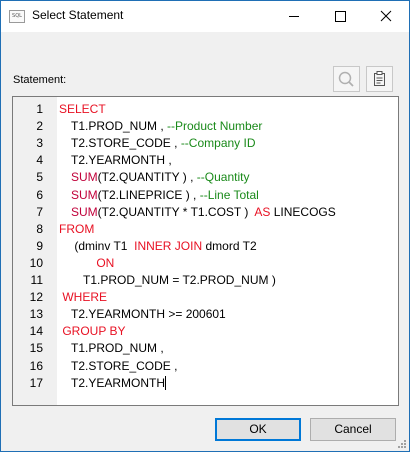  Describe the element at coordinates (39, 211) in the screenshot. I see `line-number: 7` at that location.